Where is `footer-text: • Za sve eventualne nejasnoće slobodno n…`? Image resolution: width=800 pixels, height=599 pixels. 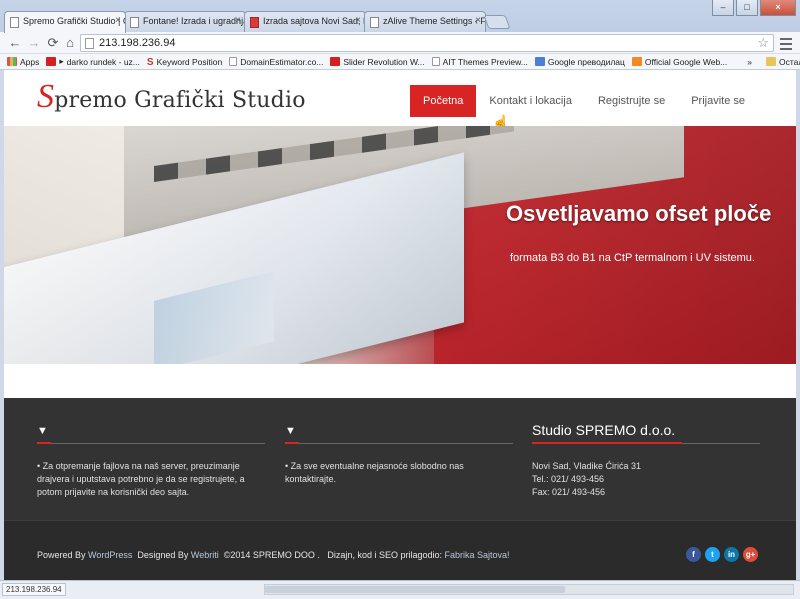
footer-text: • Za sve eventualne nejasnoće slobodno n… is located at coordinates (374, 472).